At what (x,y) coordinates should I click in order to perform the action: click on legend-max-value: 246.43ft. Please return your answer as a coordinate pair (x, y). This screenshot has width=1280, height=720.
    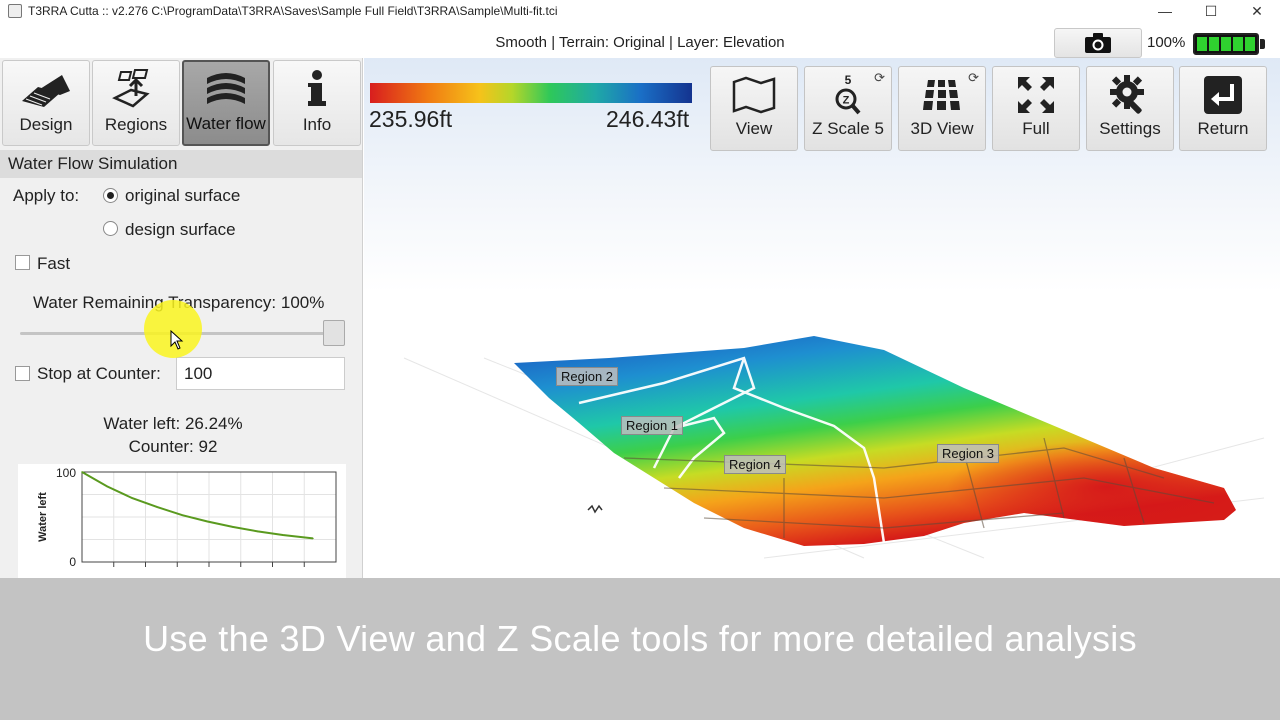
    Looking at the image, I should click on (648, 119).